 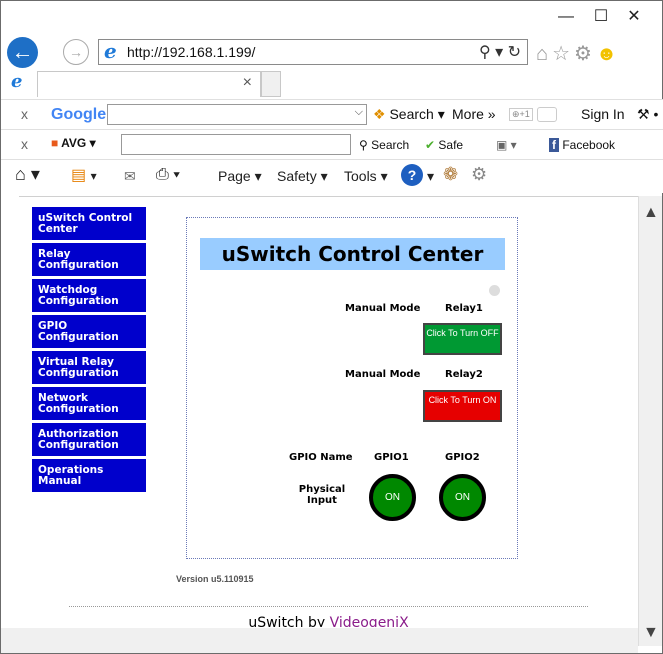 What do you see at coordinates (73, 143) in the screenshot?
I see `avg-logo: ■ AVG ▾` at bounding box center [73, 143].